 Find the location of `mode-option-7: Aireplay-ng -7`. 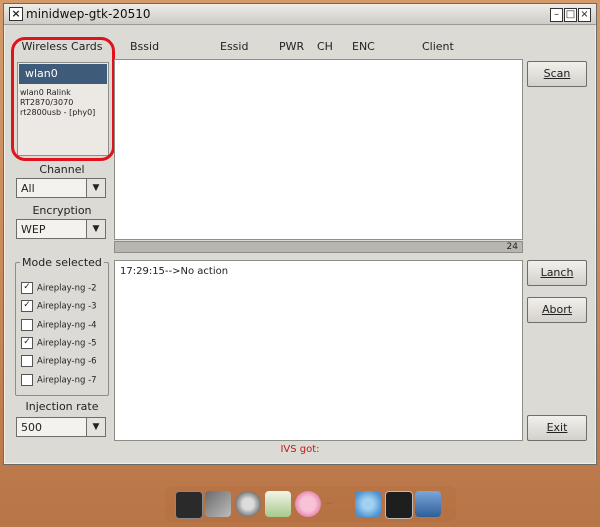

mode-option-7: Aireplay-ng -7 is located at coordinates (59, 381).